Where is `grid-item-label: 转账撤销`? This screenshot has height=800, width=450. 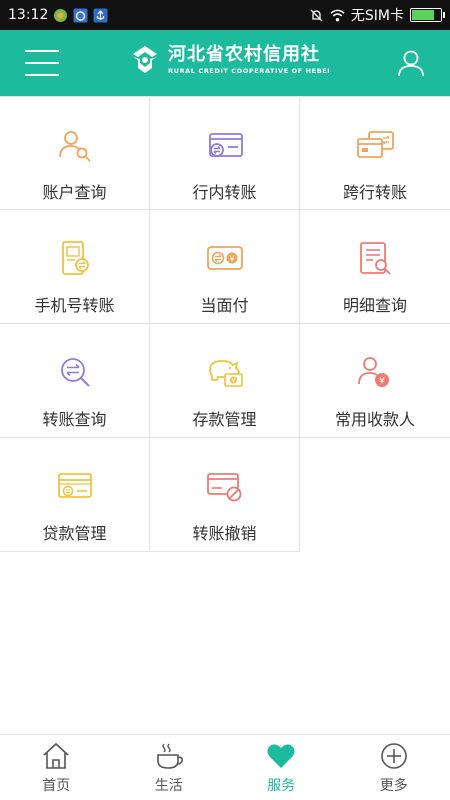
grid-item-label: 转账撤销 is located at coordinates (224, 533).